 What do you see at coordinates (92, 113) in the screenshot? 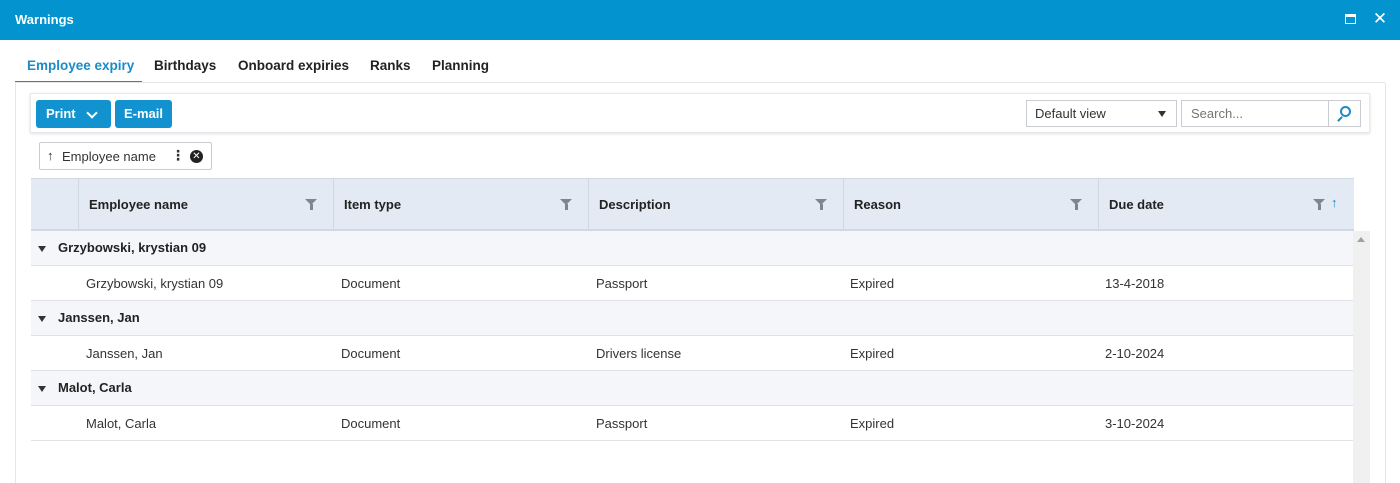
I see `chevron-down-icon` at bounding box center [92, 113].